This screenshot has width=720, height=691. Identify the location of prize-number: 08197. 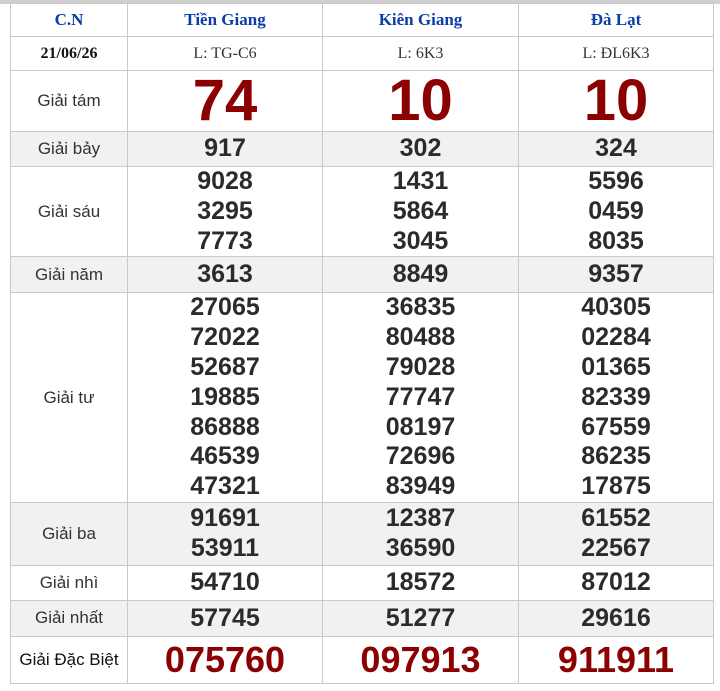
(420, 426).